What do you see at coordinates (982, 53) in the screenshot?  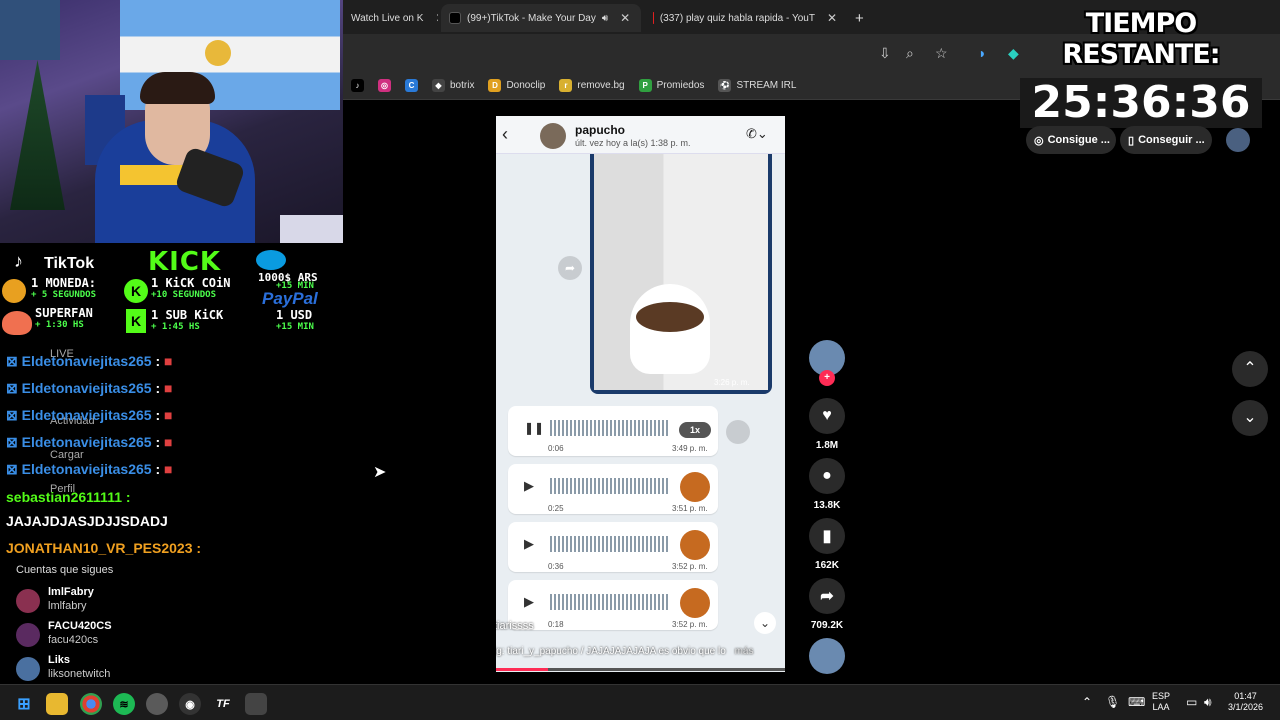 I see `extension-icon: ◗` at bounding box center [982, 53].